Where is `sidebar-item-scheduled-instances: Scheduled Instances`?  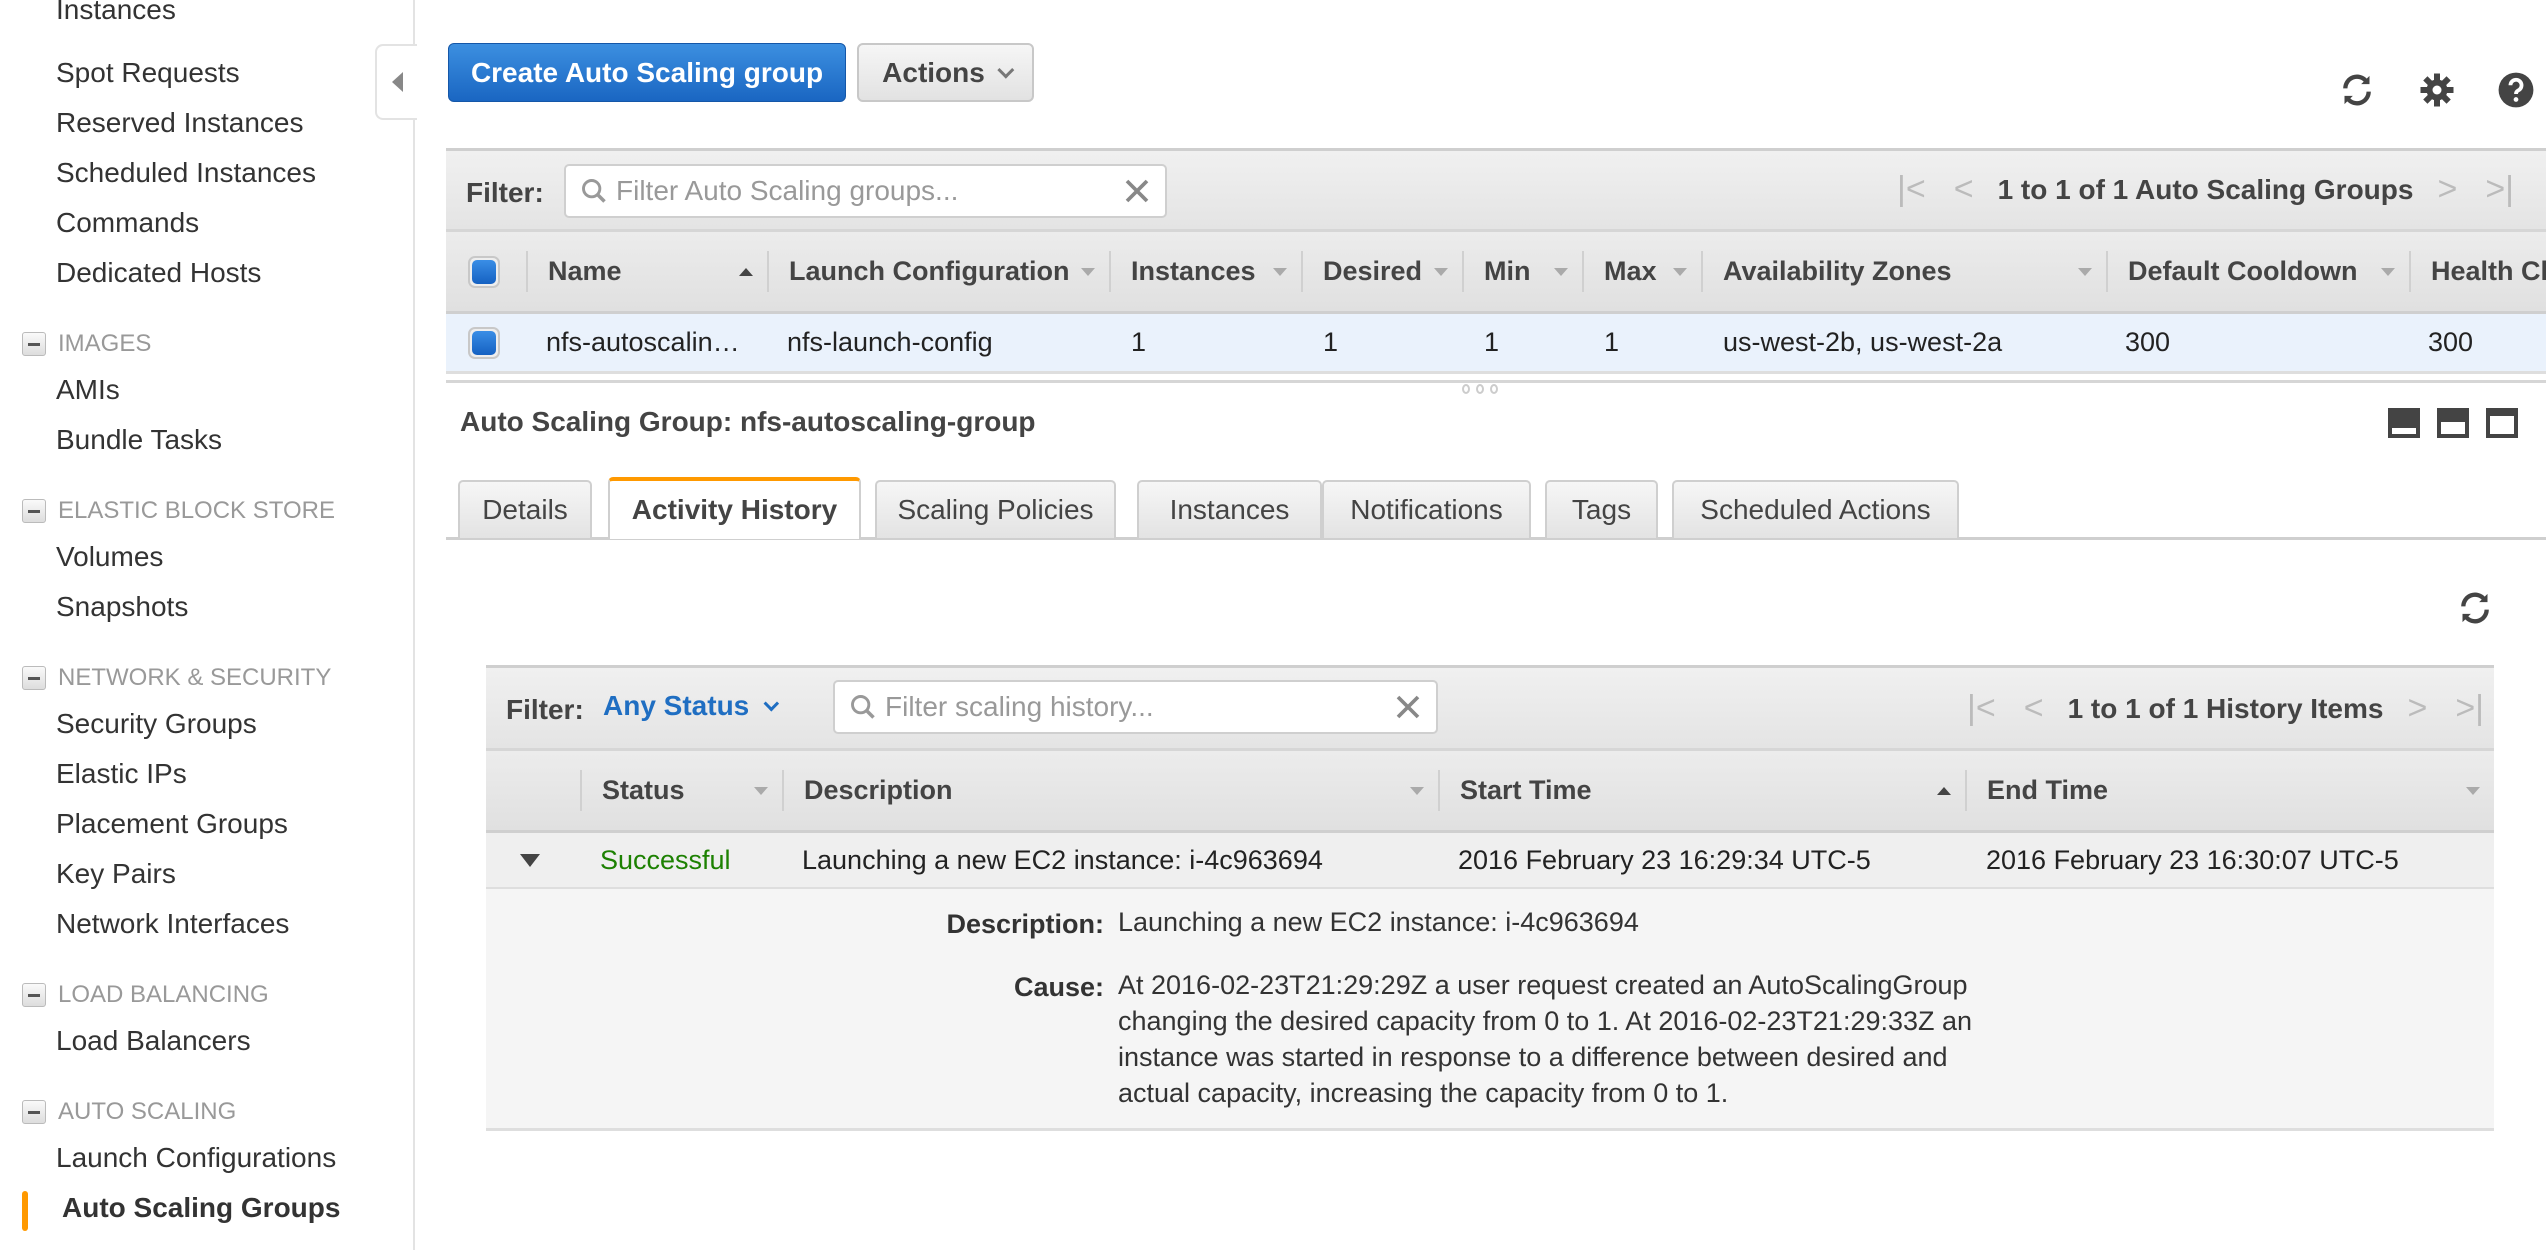
sidebar-item-scheduled-instances: Scheduled Instances is located at coordinates (186, 173).